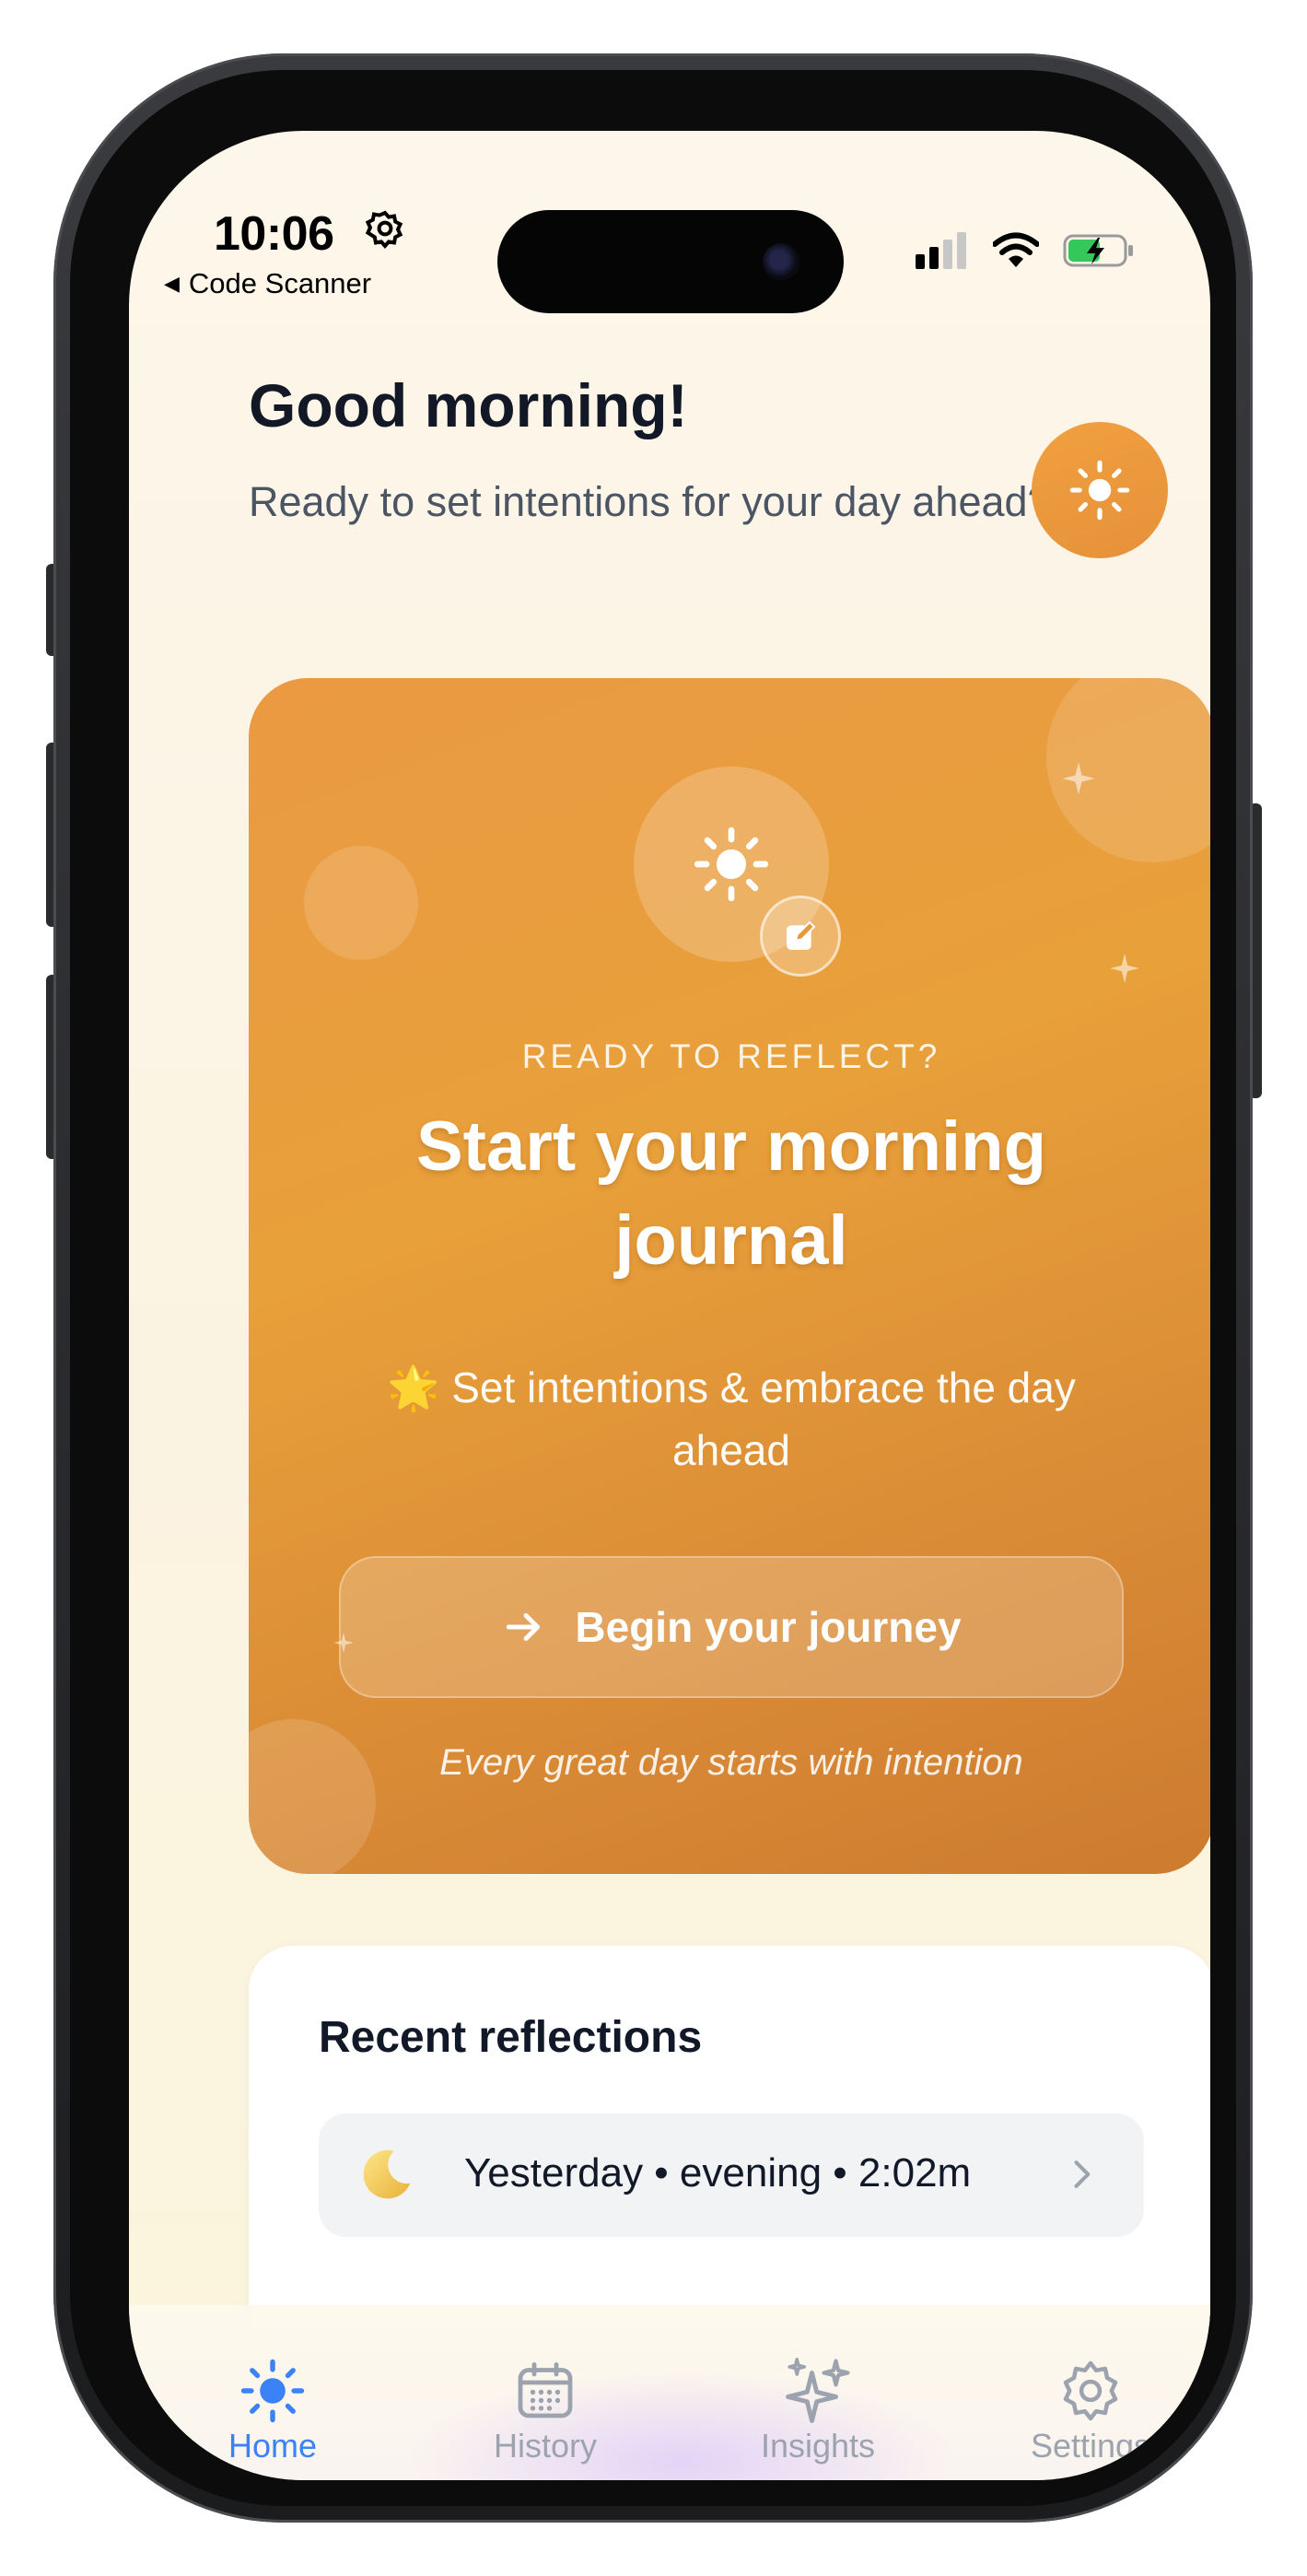 This screenshot has width=1307, height=2576. I want to click on status-icons, so click(1027, 250).